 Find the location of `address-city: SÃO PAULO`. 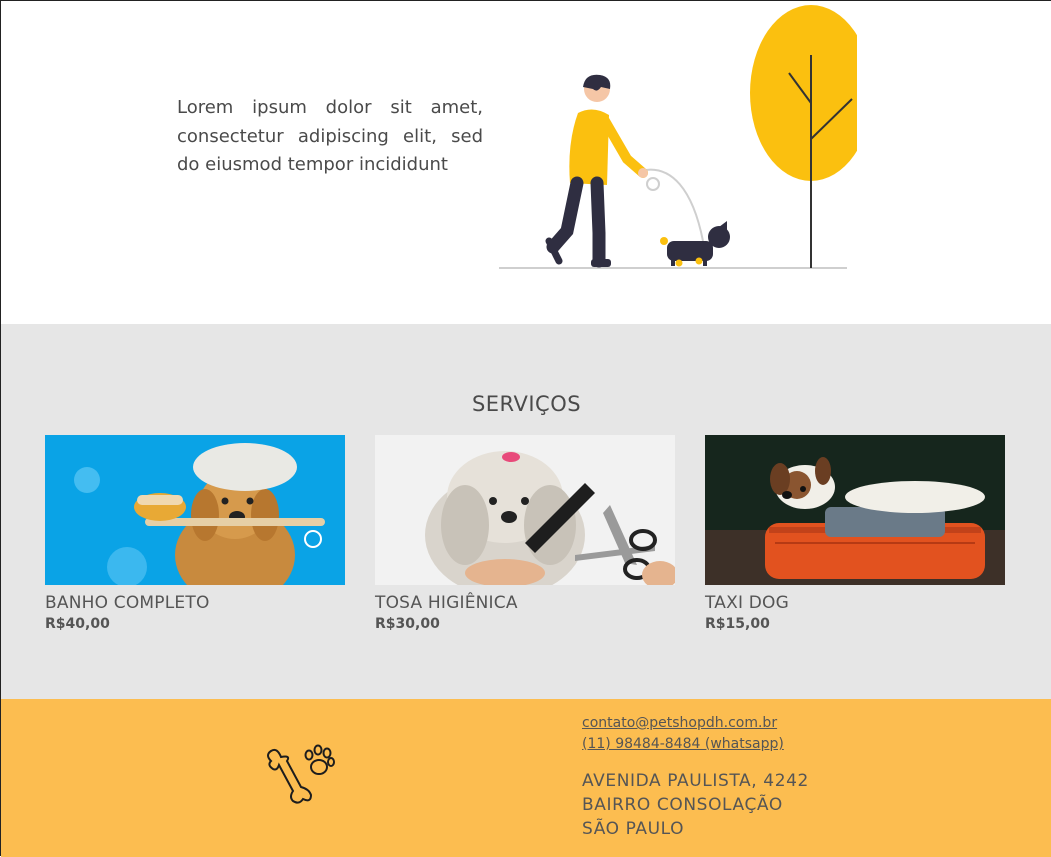

address-city: SÃO PAULO is located at coordinates (633, 829).